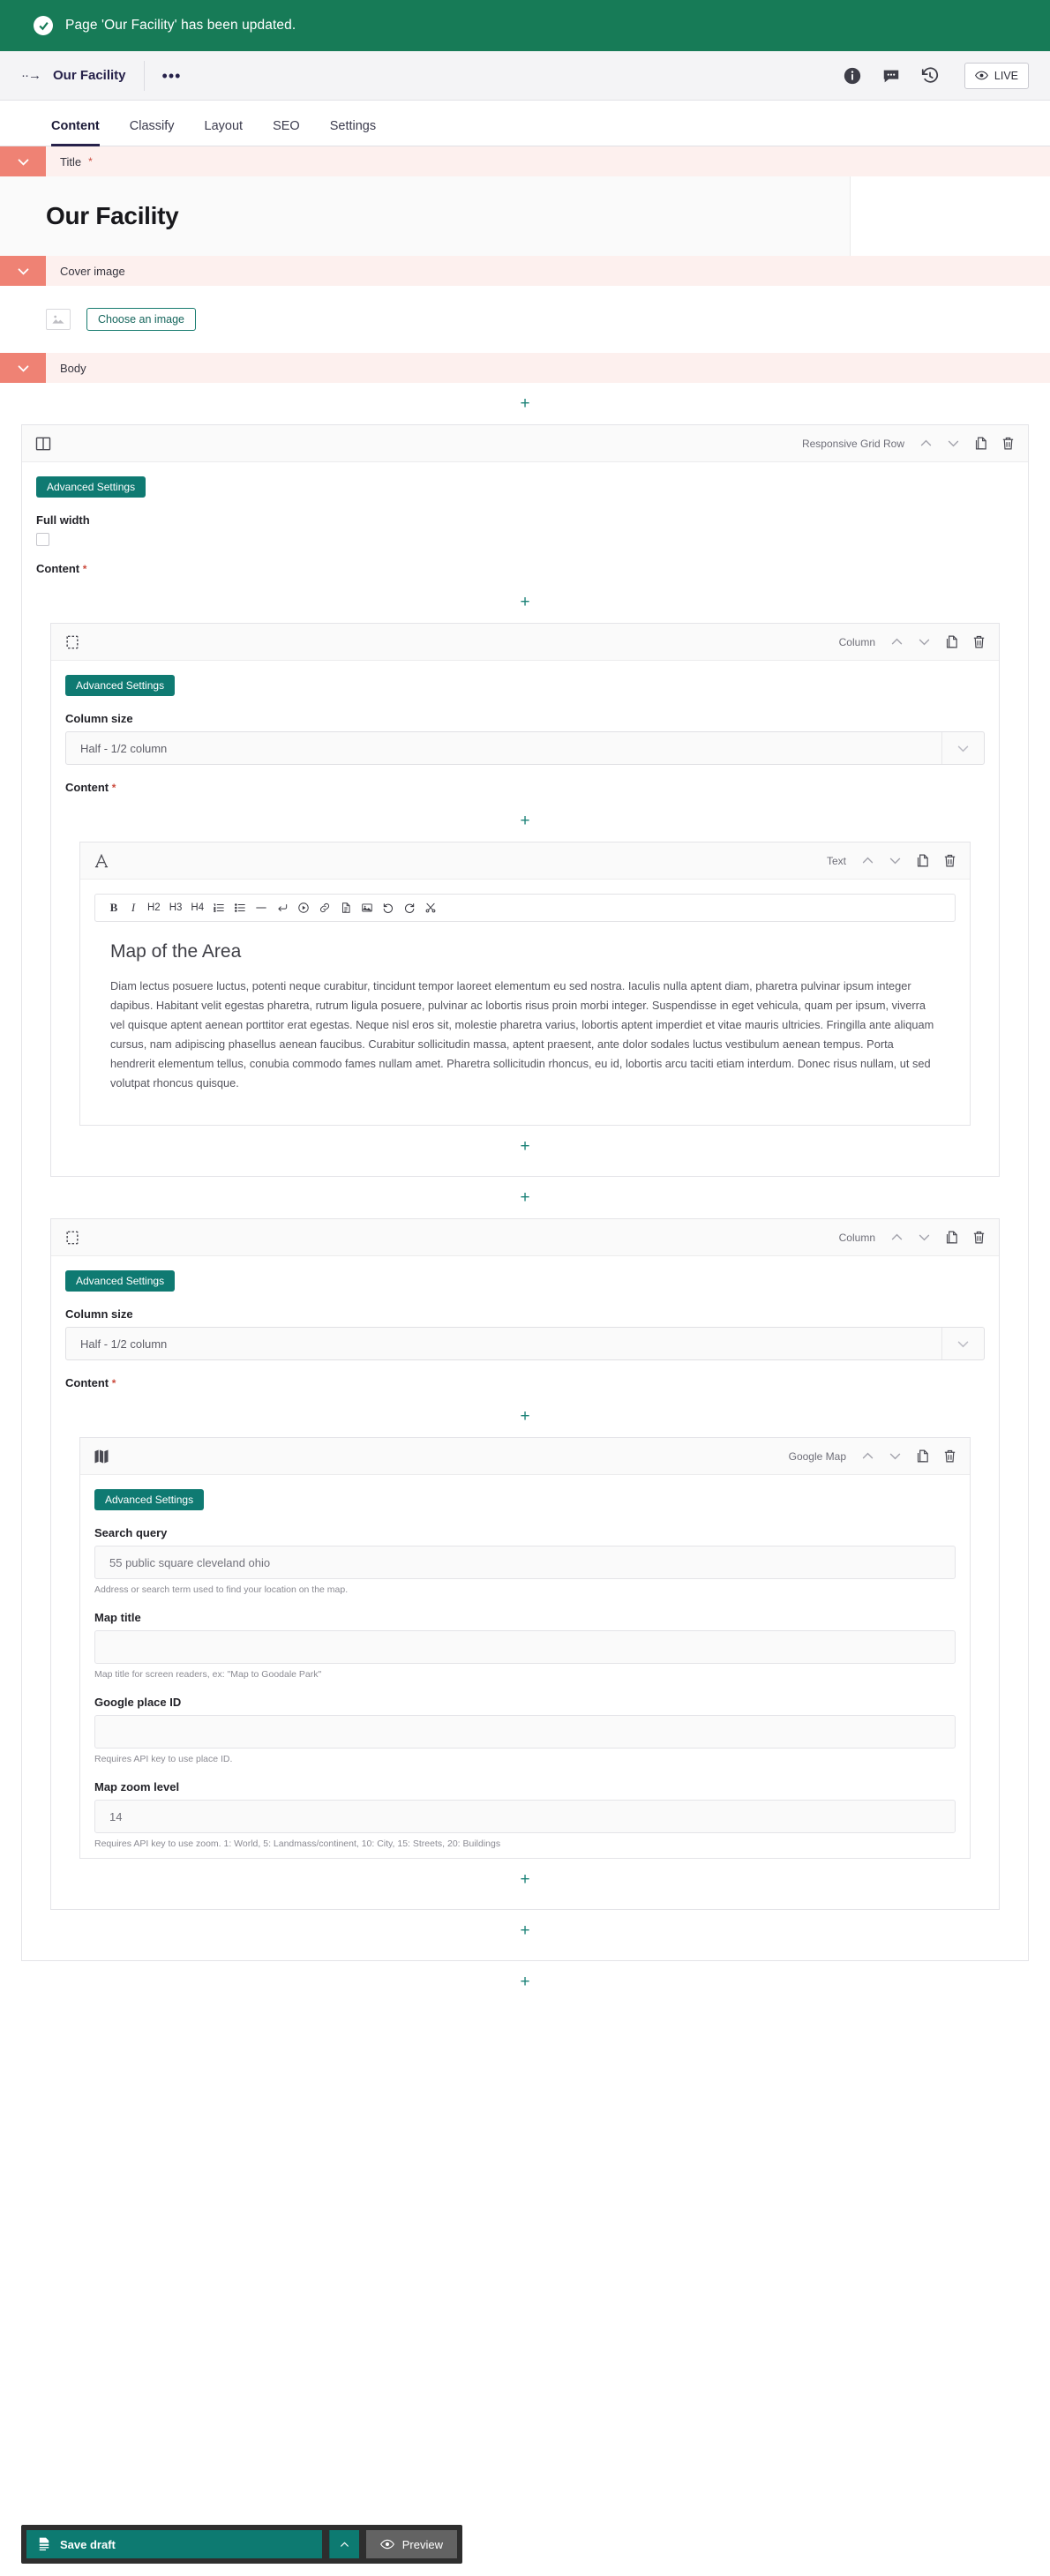  I want to click on scissors-icon, so click(430, 908).